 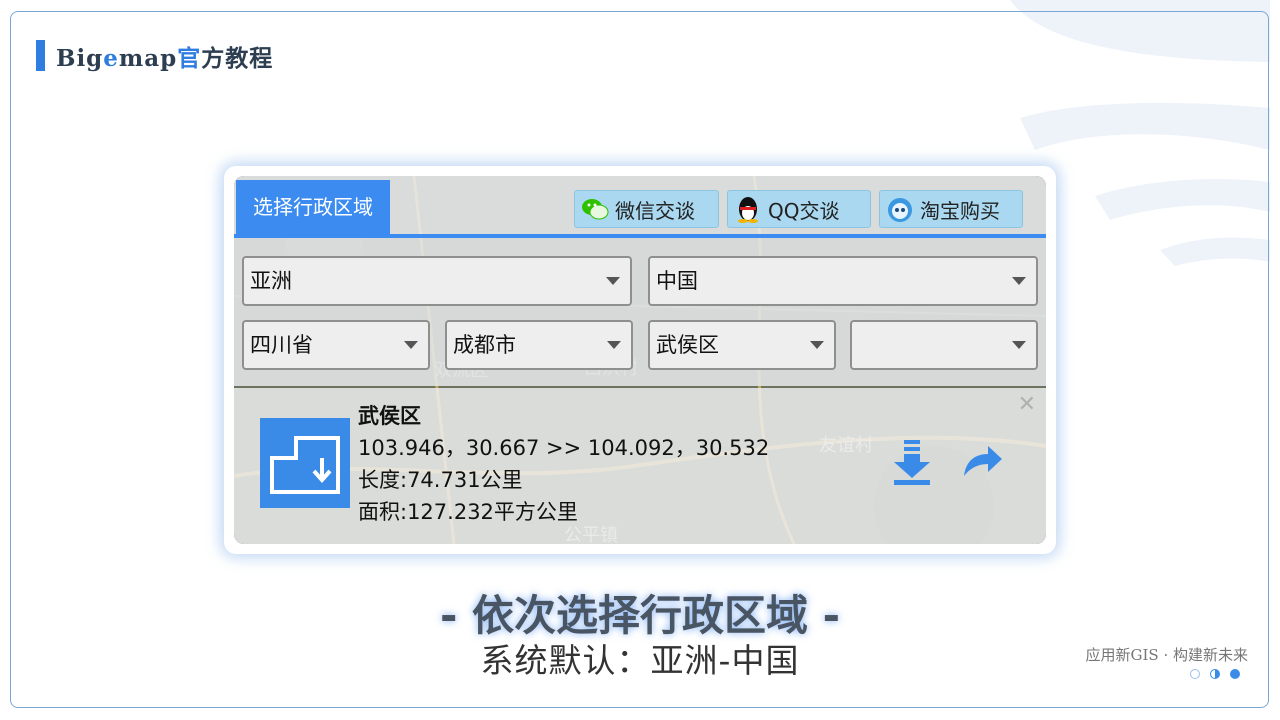 What do you see at coordinates (389, 416) in the screenshot?
I see `region-name: 武侯区` at bounding box center [389, 416].